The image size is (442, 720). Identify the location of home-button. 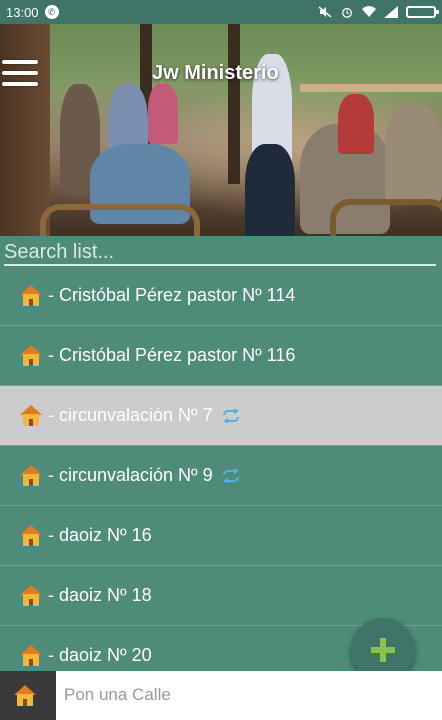
(28, 695).